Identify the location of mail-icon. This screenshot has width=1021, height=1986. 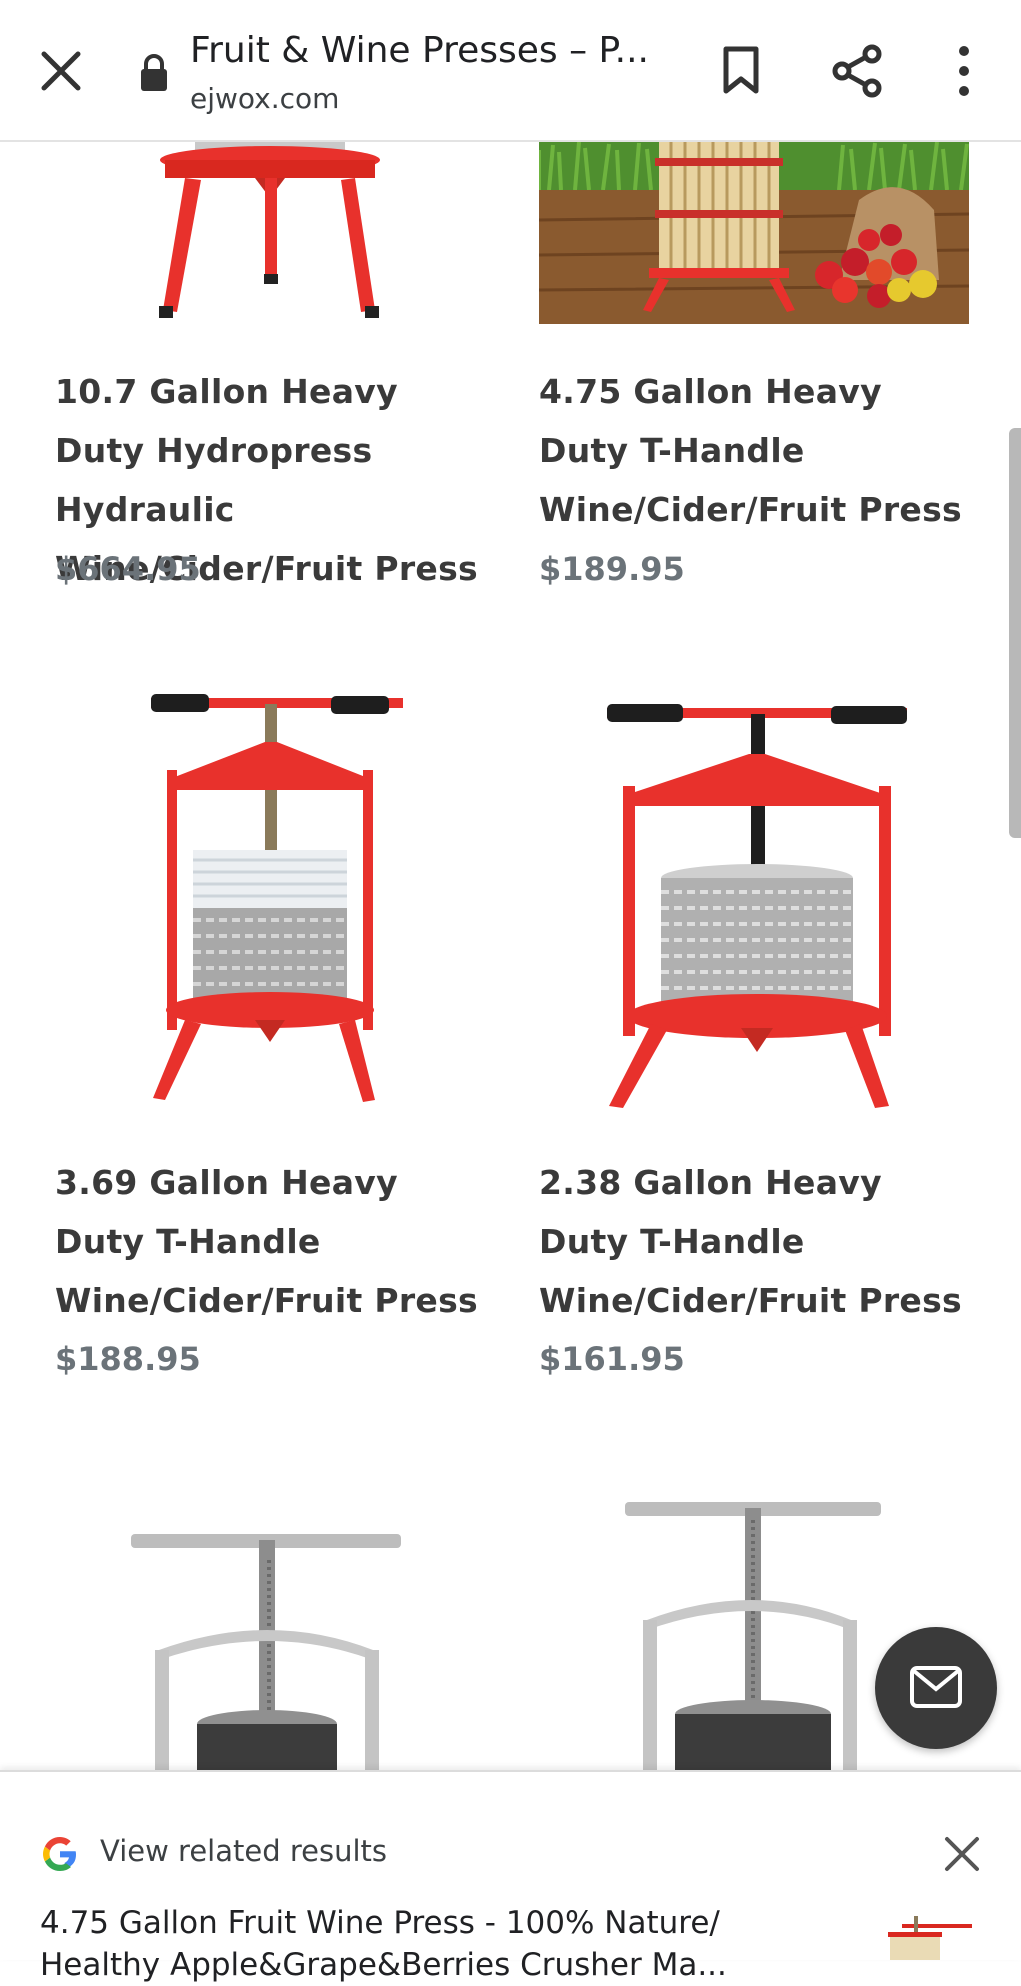
(936, 1687).